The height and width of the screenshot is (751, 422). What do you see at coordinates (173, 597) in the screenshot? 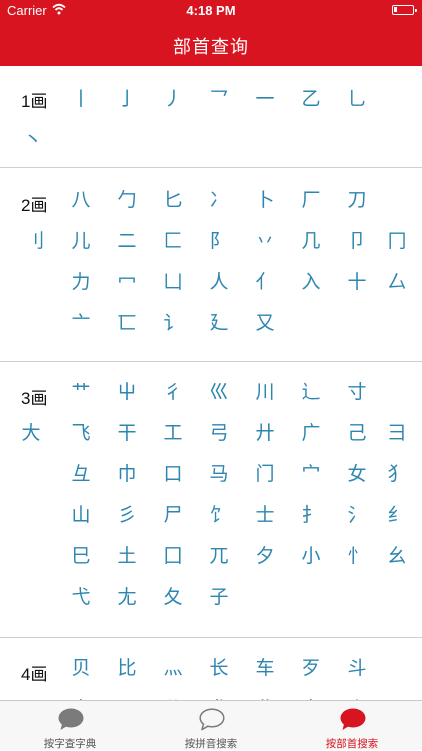
I see `radical-item: 夂` at bounding box center [173, 597].